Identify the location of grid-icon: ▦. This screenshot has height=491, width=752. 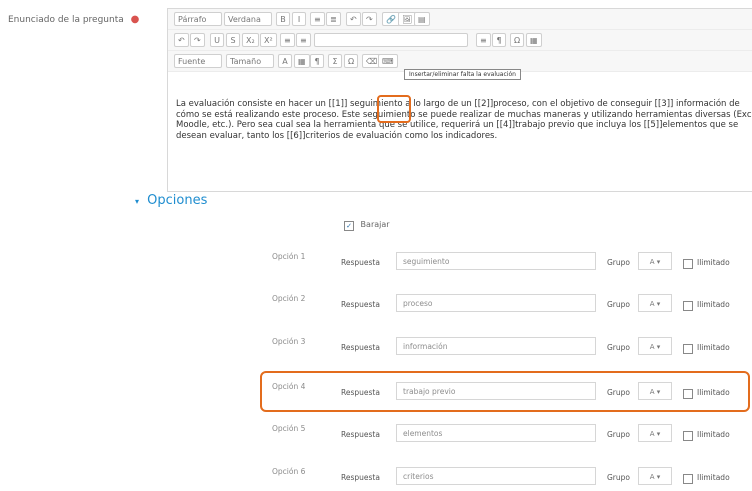
(534, 40).